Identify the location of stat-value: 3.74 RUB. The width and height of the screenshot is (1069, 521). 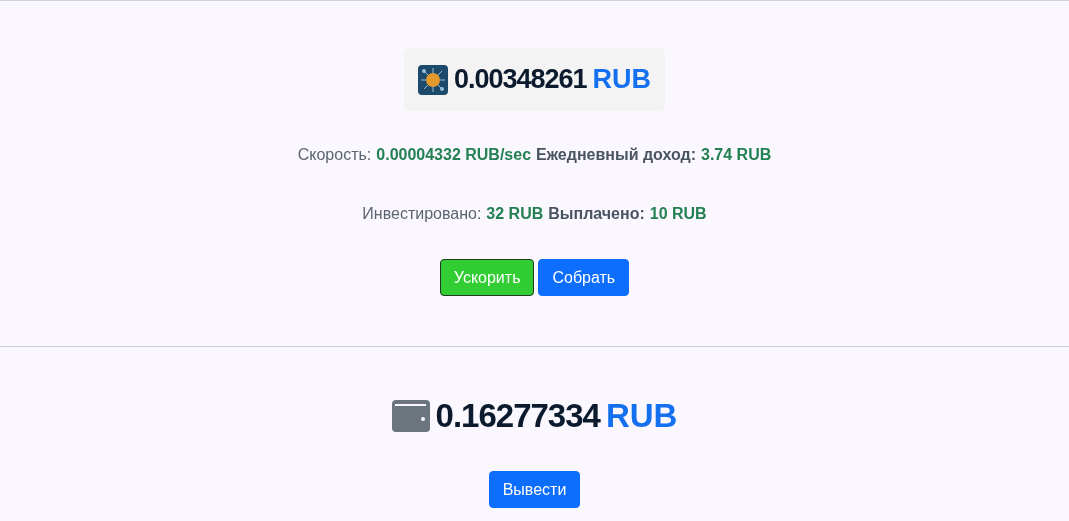
(736, 155).